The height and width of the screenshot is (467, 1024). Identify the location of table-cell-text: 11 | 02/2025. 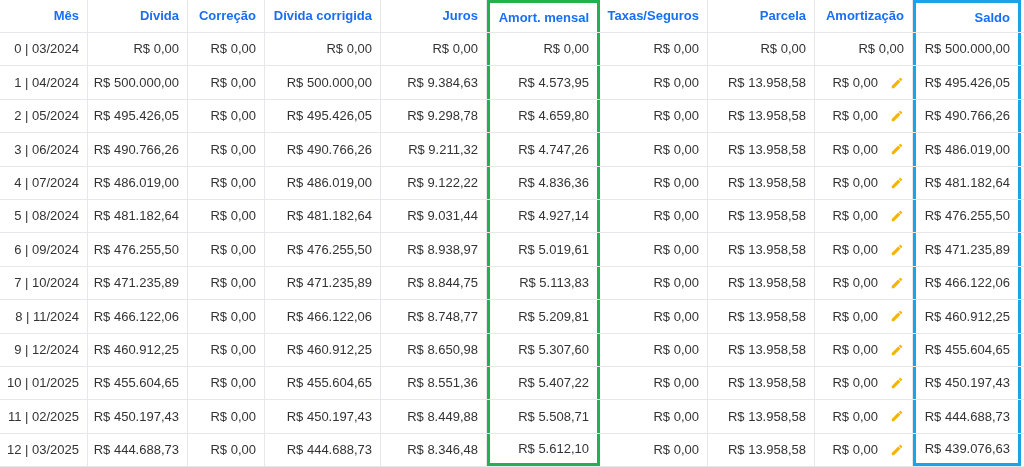
(43, 416).